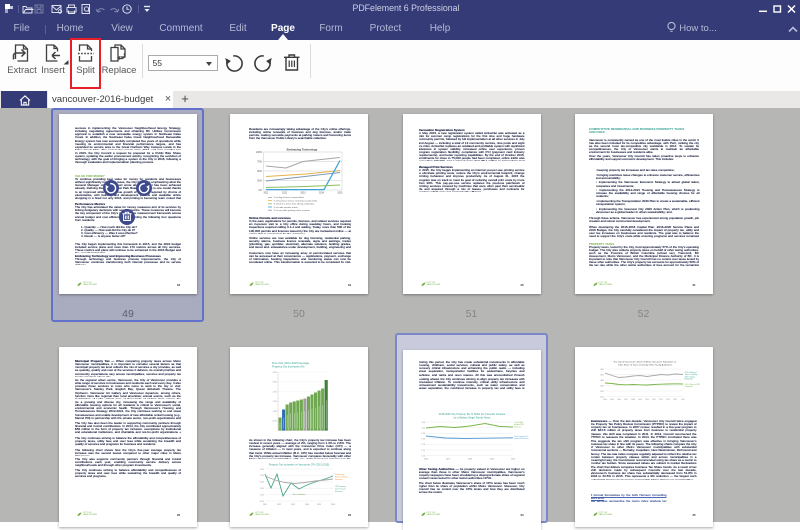 This screenshot has height=530, width=800. I want to click on svg-text: 30%, so click(602, 375).